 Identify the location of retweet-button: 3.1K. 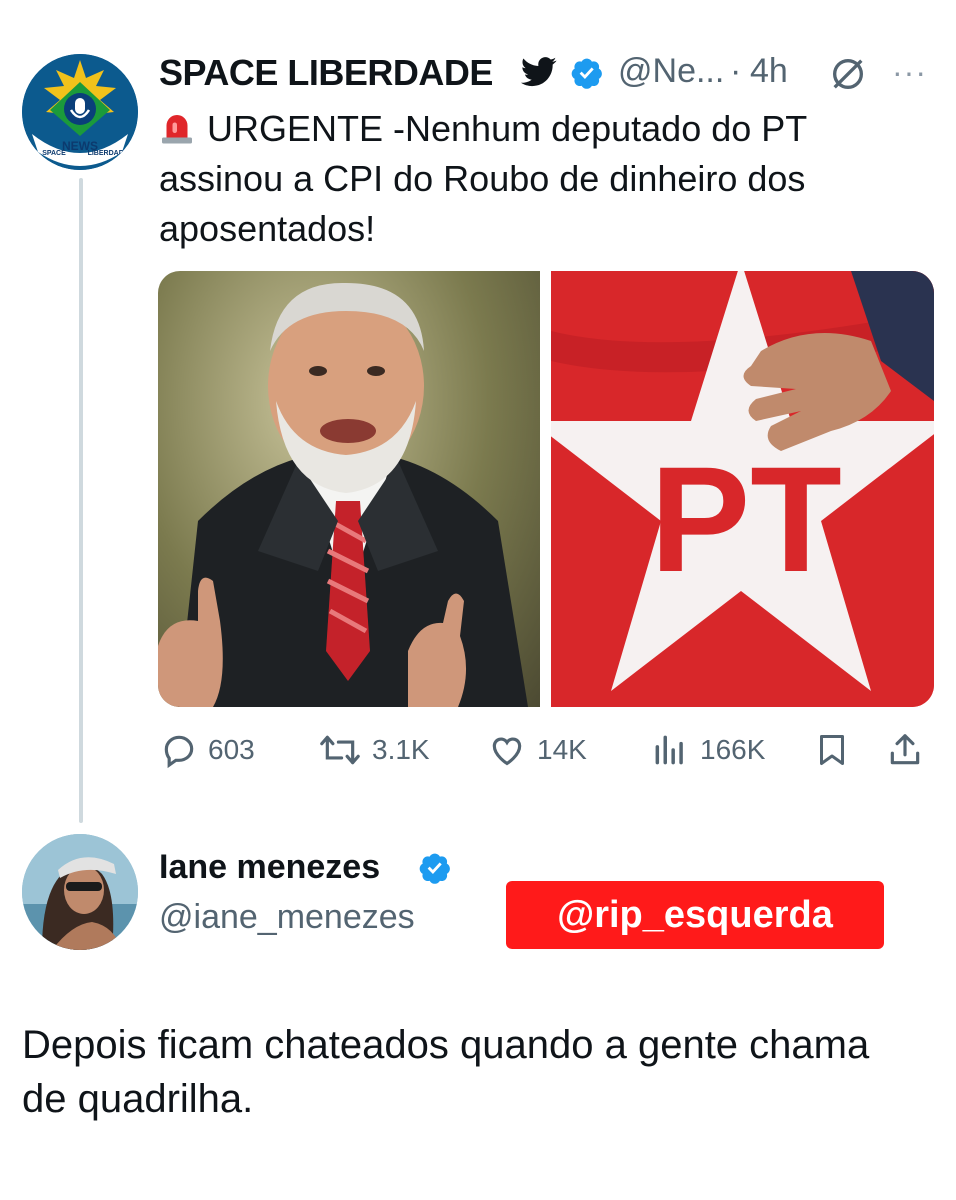
(374, 750).